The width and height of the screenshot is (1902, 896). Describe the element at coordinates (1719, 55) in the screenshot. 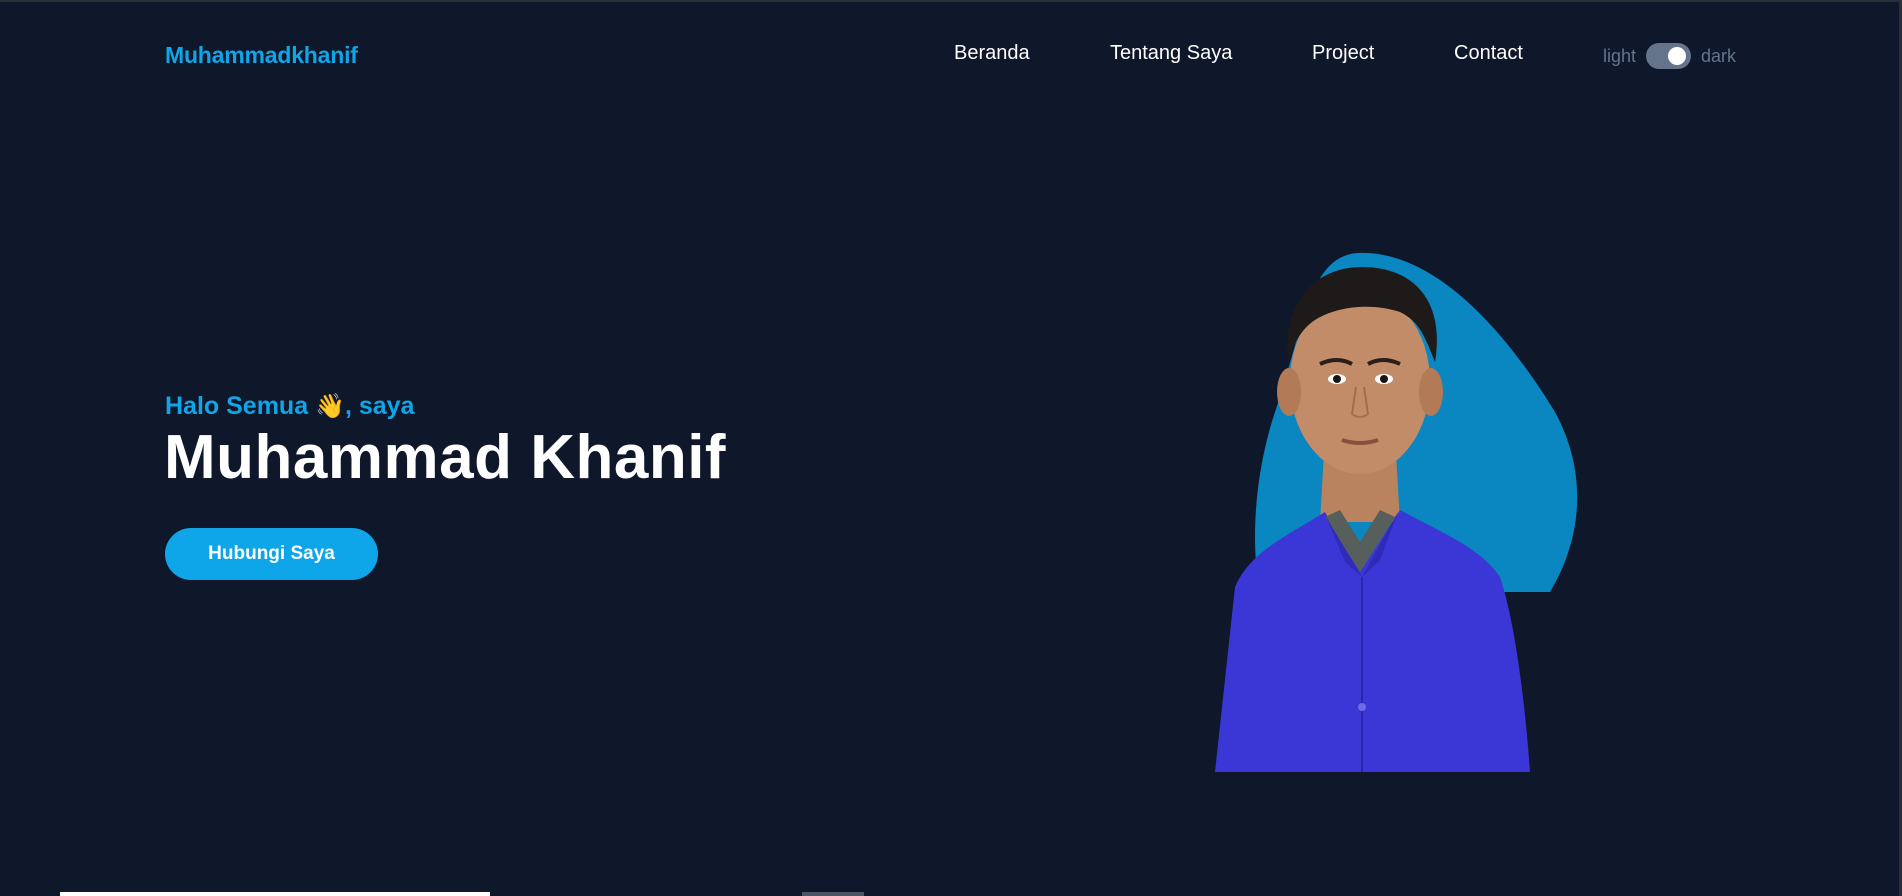

I see `theme-label-dark: dark` at that location.